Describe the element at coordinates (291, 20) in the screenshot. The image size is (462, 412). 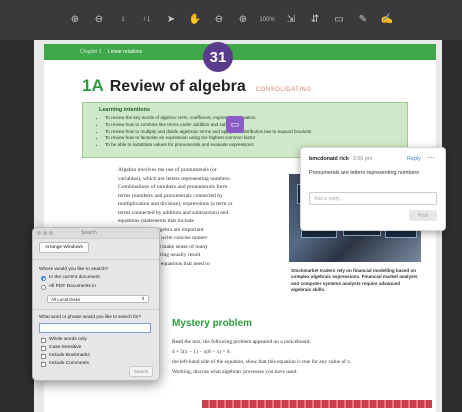
I see `fit-page-icon: ⇲` at that location.